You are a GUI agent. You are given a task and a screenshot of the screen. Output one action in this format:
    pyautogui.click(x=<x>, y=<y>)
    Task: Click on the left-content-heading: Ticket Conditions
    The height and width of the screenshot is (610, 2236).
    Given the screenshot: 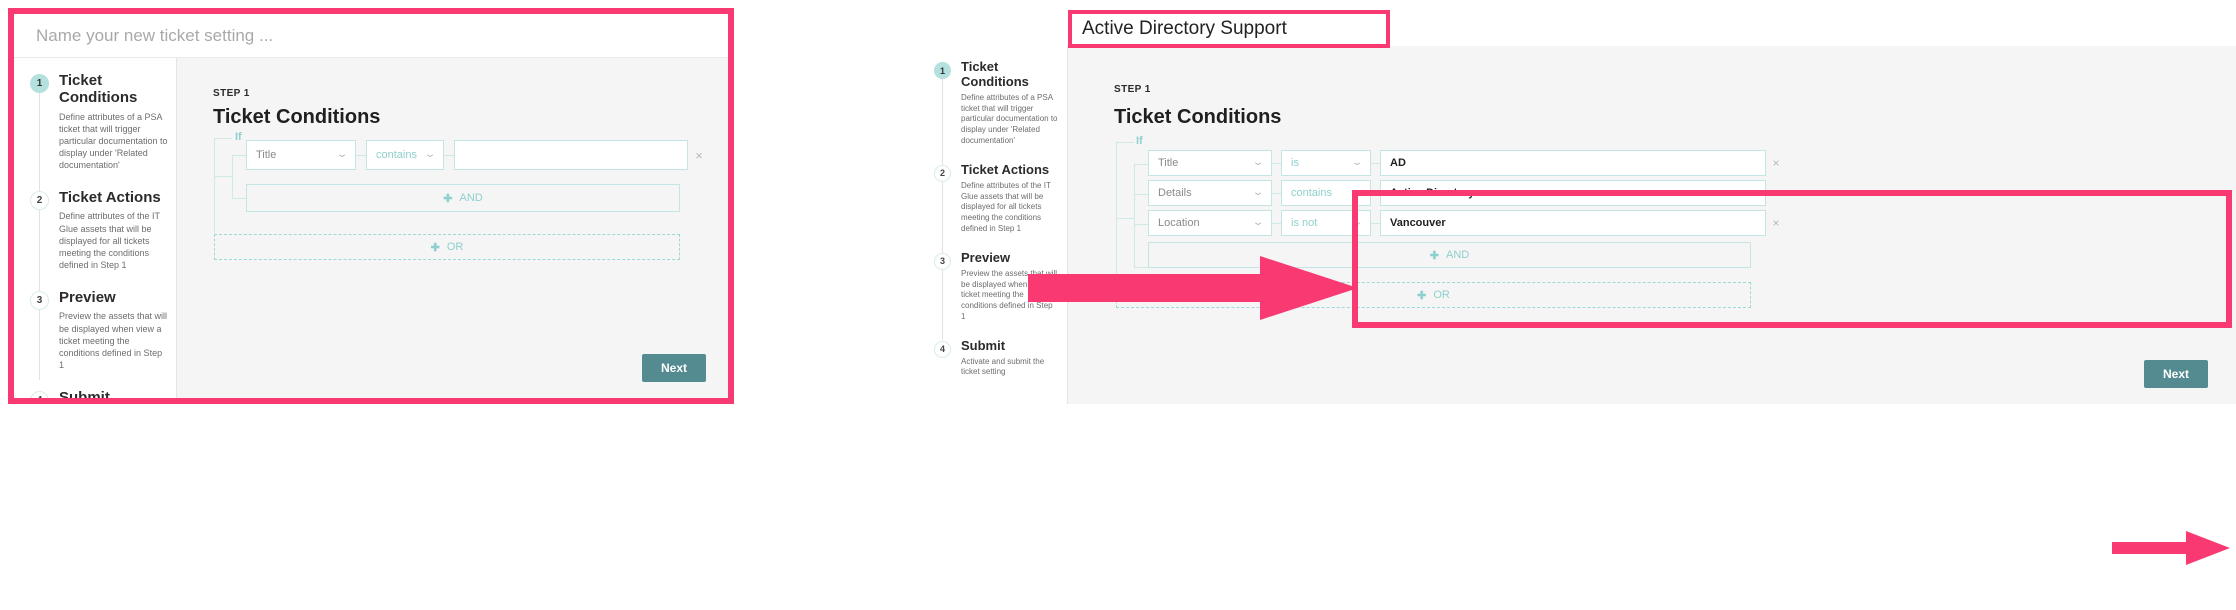 What is the action you would take?
    pyautogui.click(x=297, y=117)
    